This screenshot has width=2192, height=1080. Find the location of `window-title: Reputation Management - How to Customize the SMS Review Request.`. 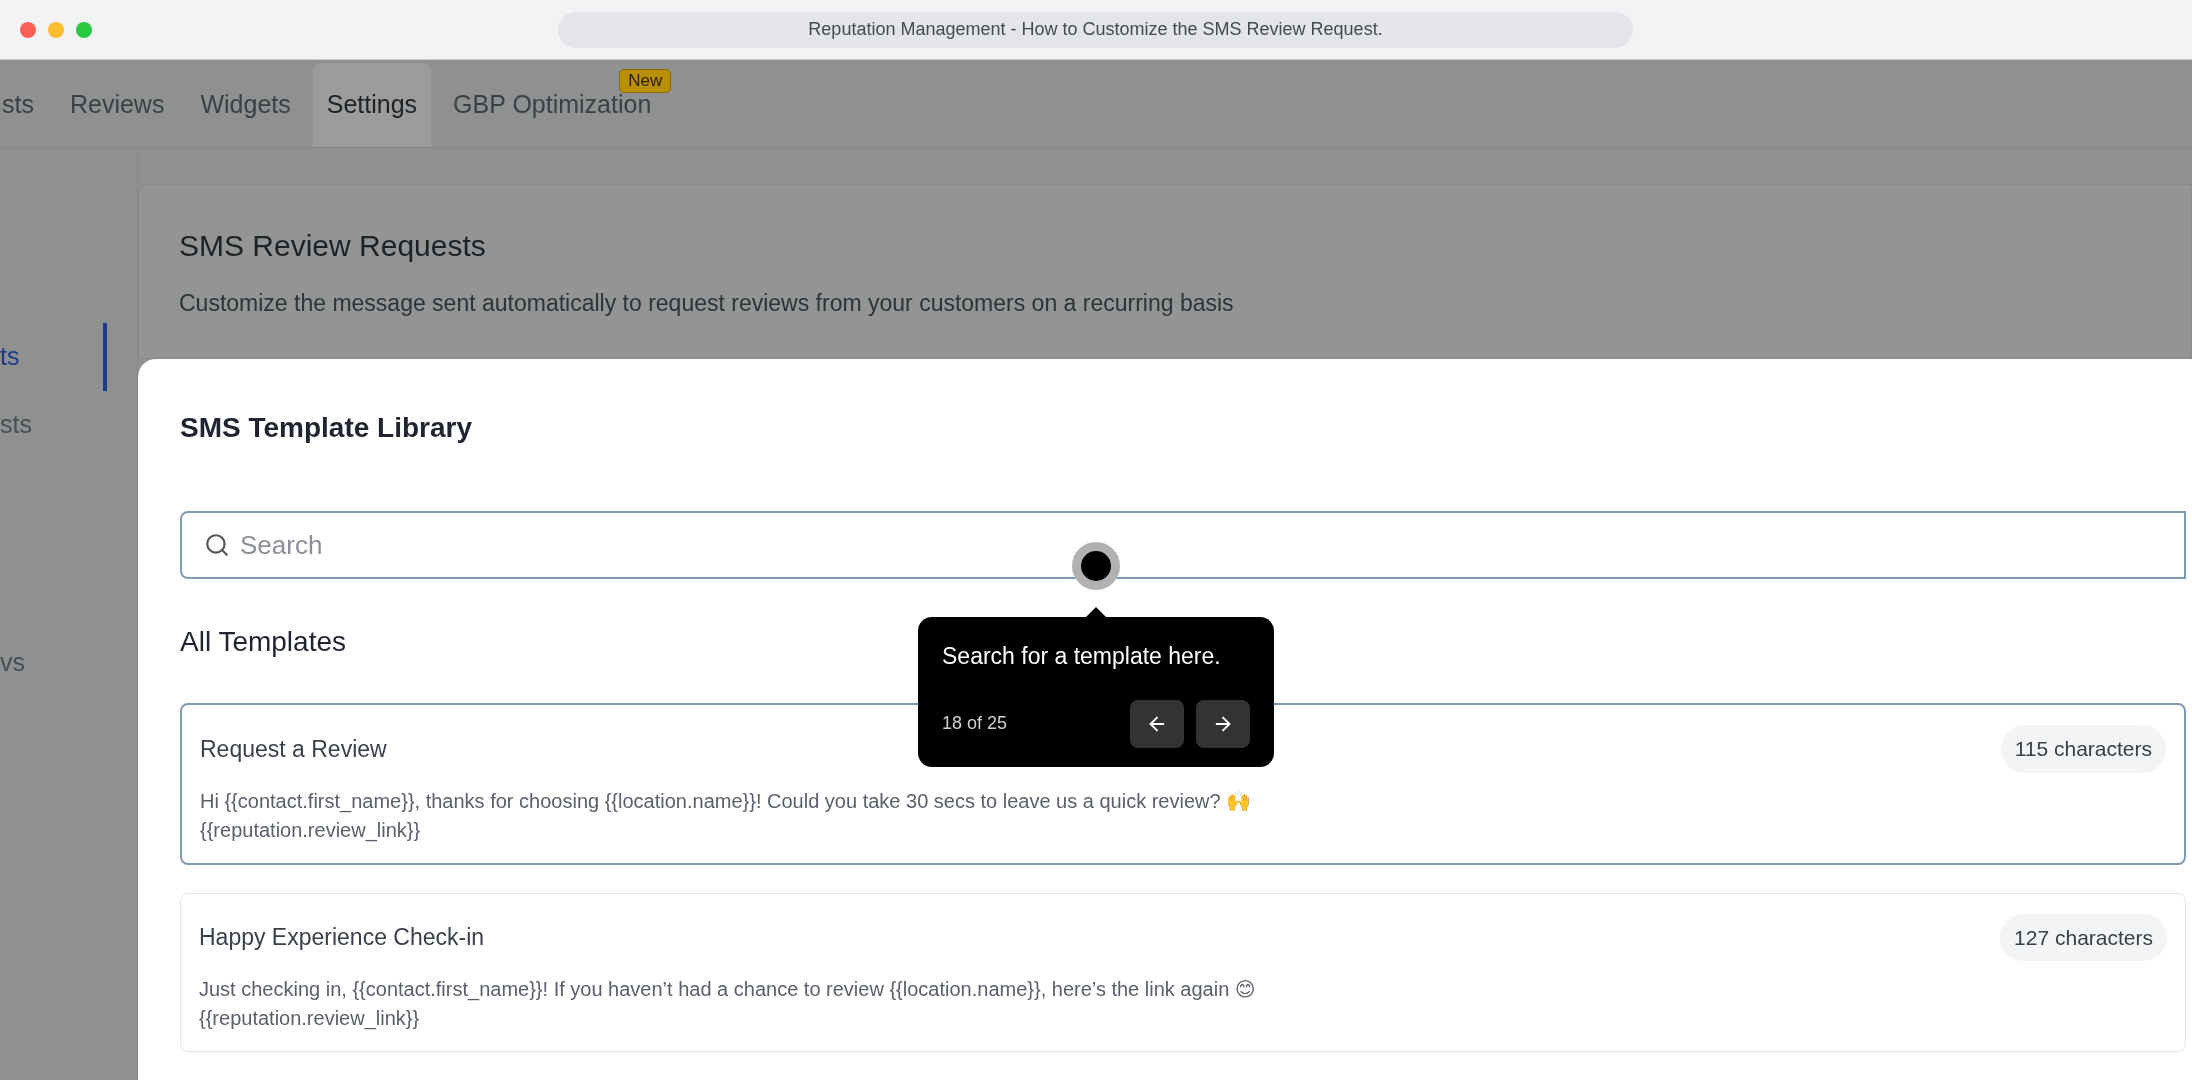

window-title: Reputation Management - How to Customize the SMS Review Request. is located at coordinates (1095, 29).